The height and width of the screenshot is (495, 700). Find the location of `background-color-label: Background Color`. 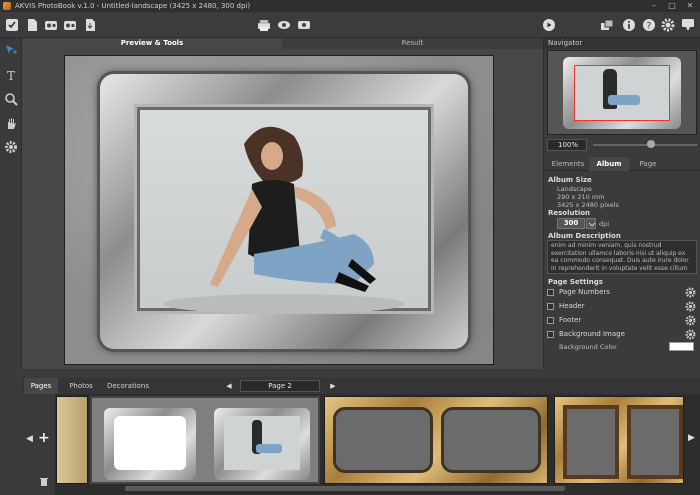

background-color-label: Background Color is located at coordinates (588, 347).